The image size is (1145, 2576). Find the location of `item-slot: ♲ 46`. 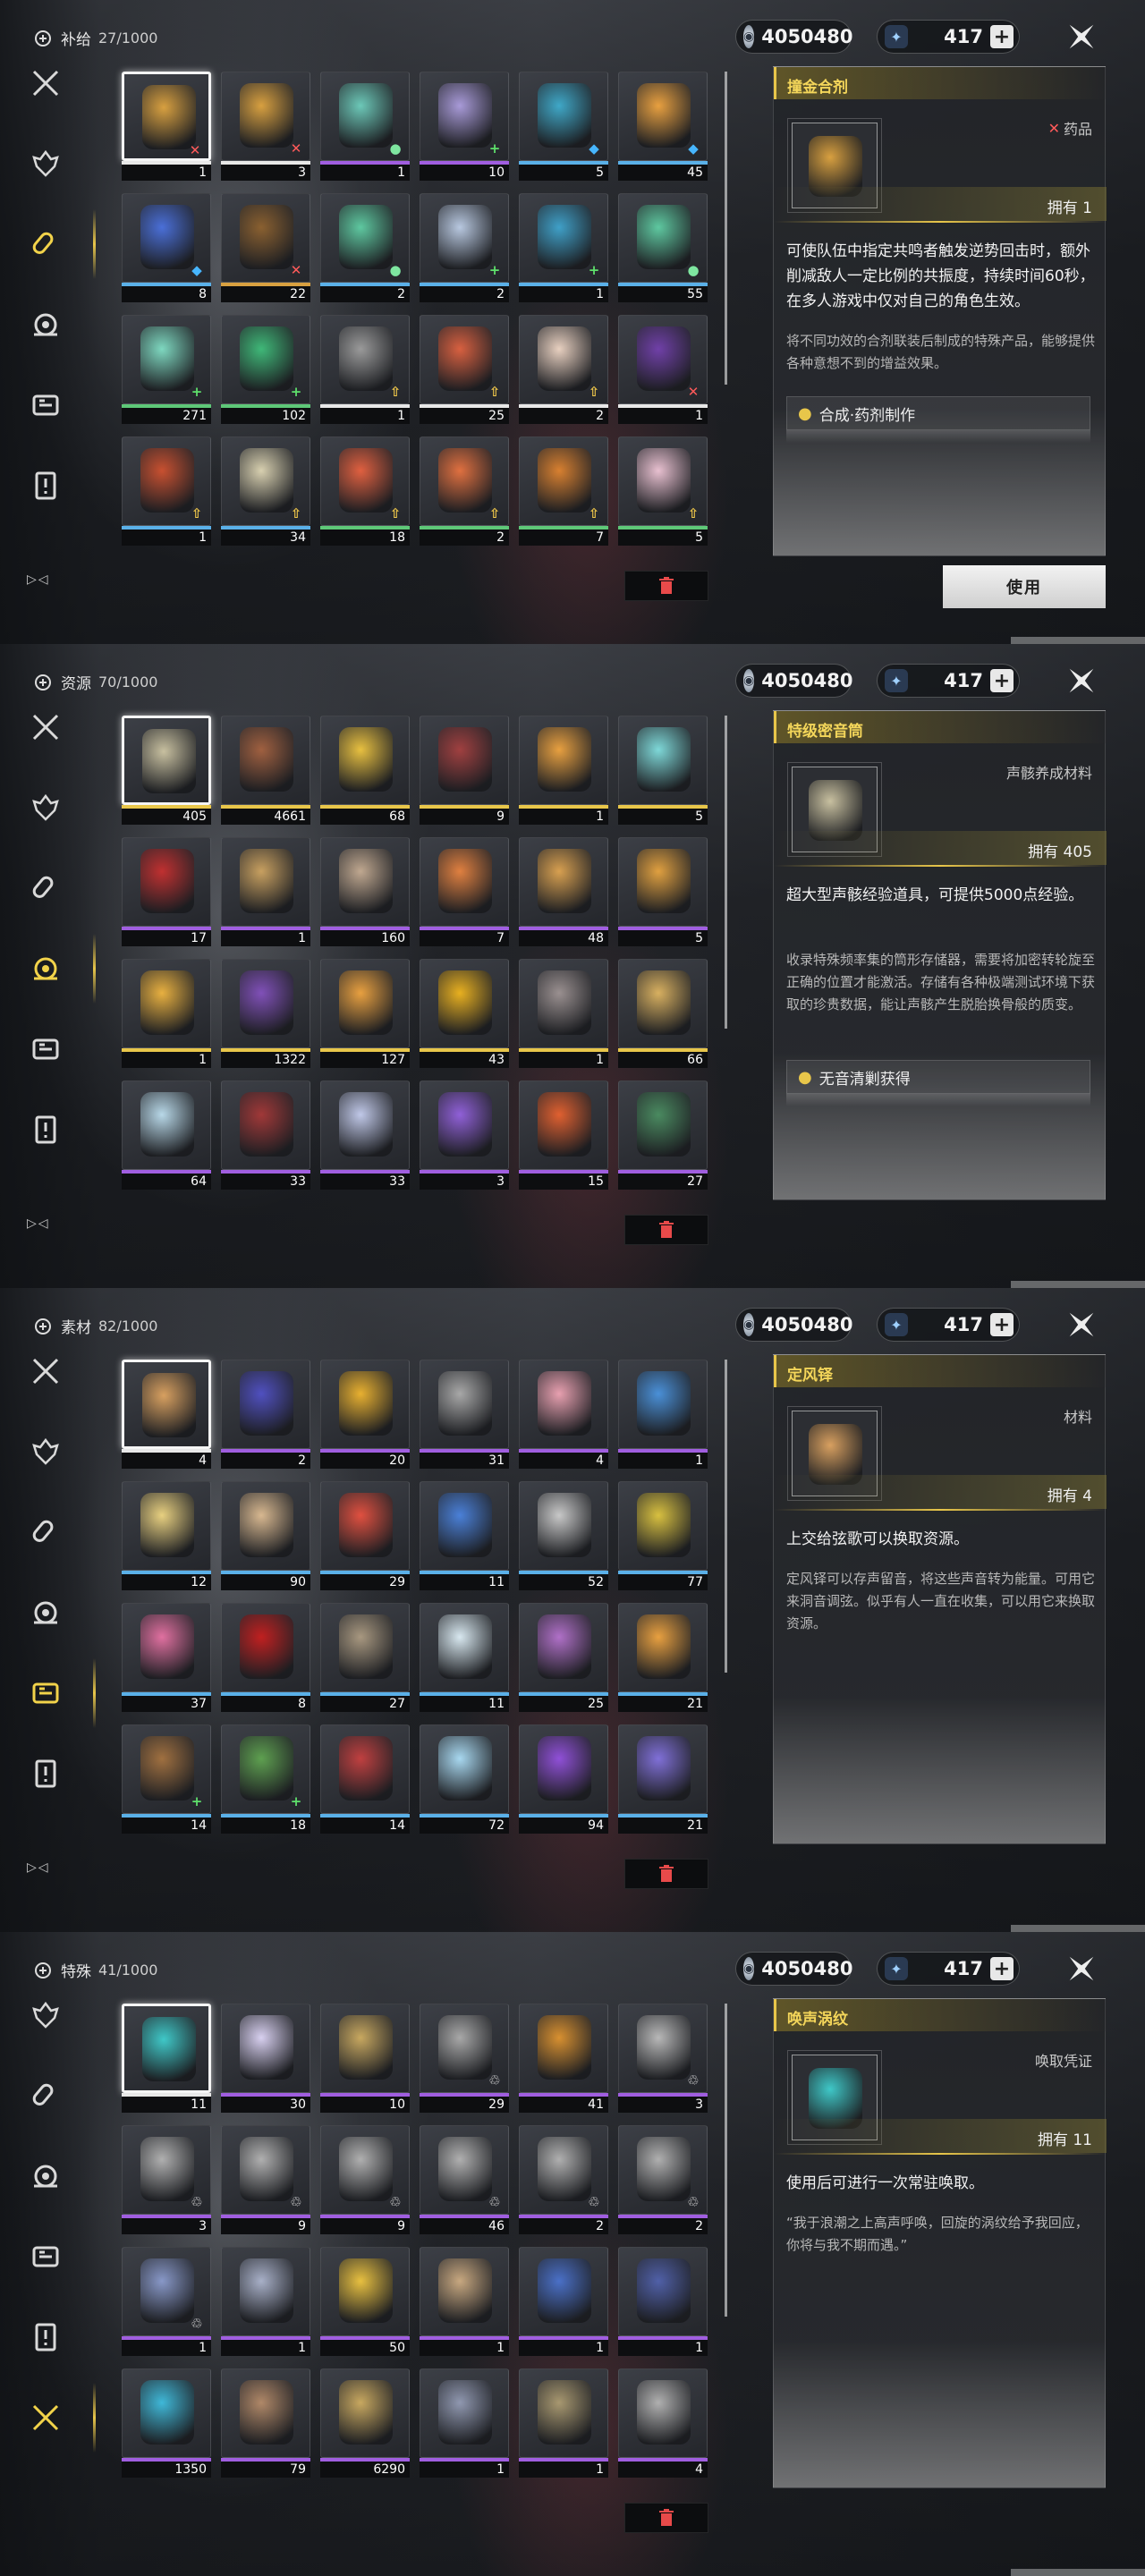

item-slot: ♲ 46 is located at coordinates (464, 2179).